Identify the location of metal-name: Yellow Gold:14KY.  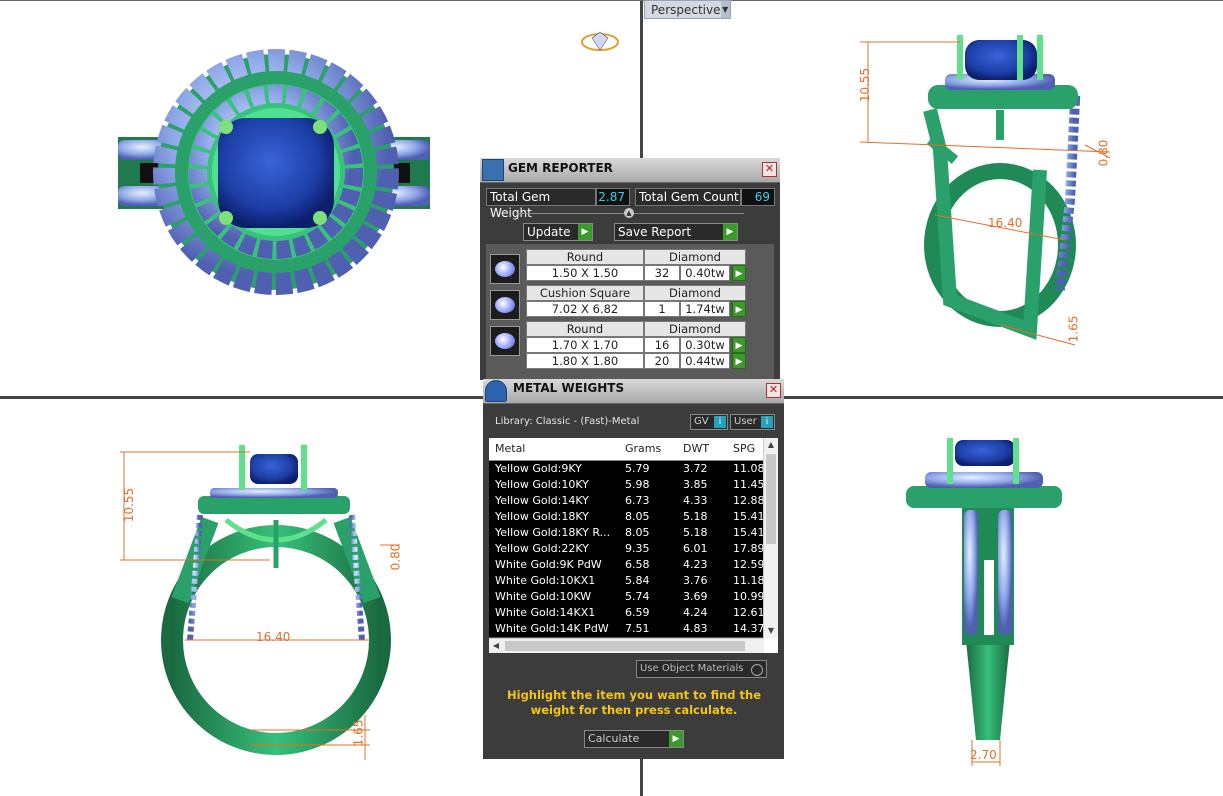
(542, 500).